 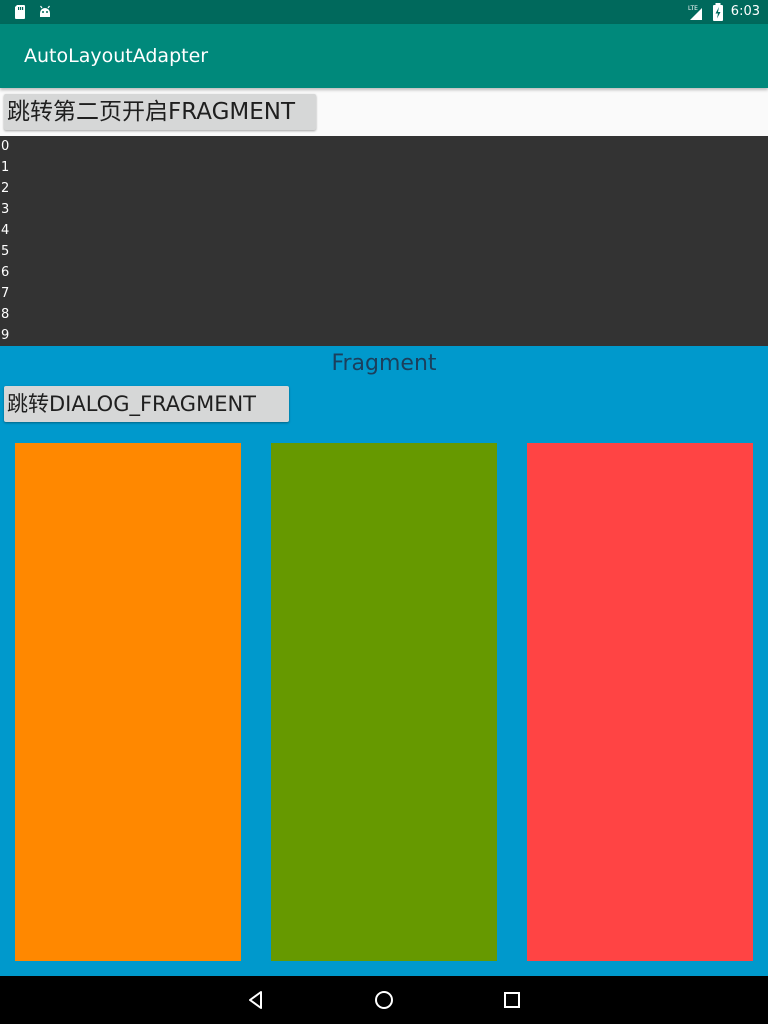 What do you see at coordinates (384, 230) in the screenshot?
I see `list-item: 4` at bounding box center [384, 230].